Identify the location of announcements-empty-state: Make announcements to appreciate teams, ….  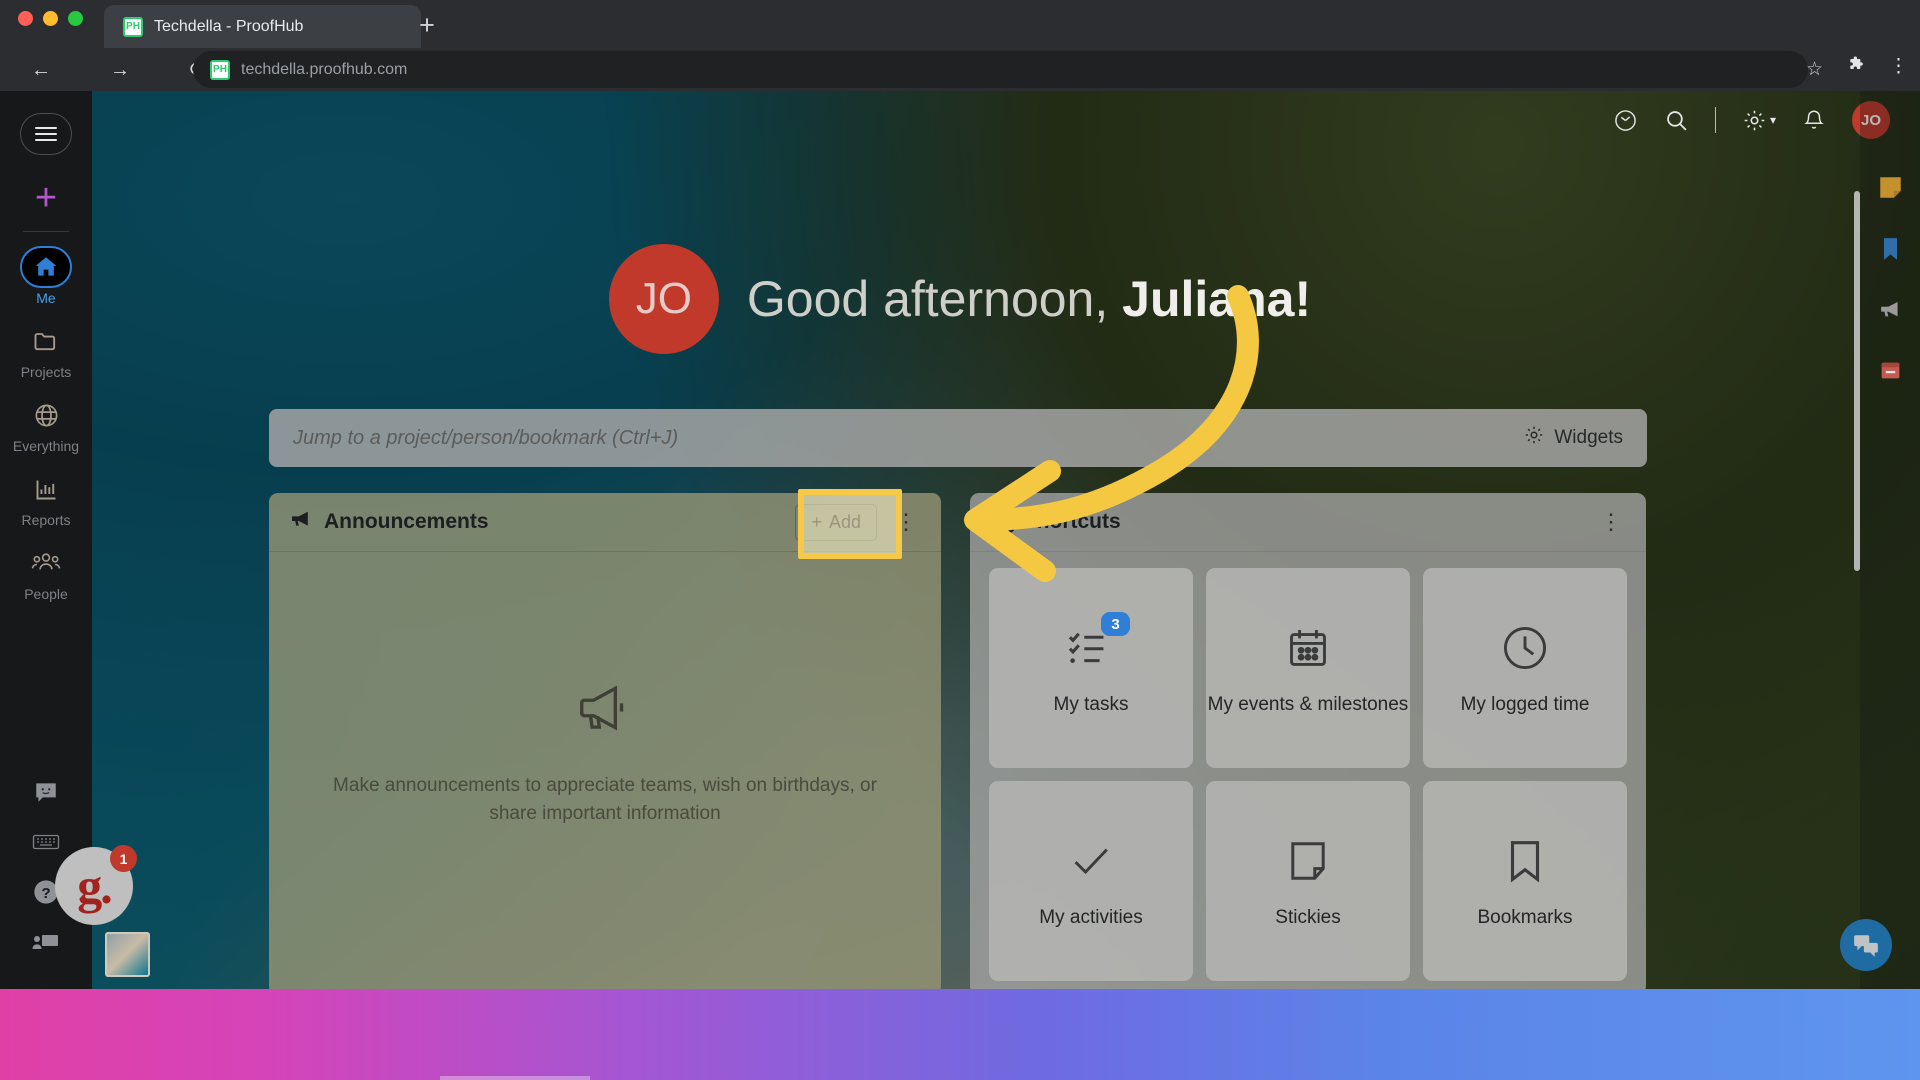
(605, 752).